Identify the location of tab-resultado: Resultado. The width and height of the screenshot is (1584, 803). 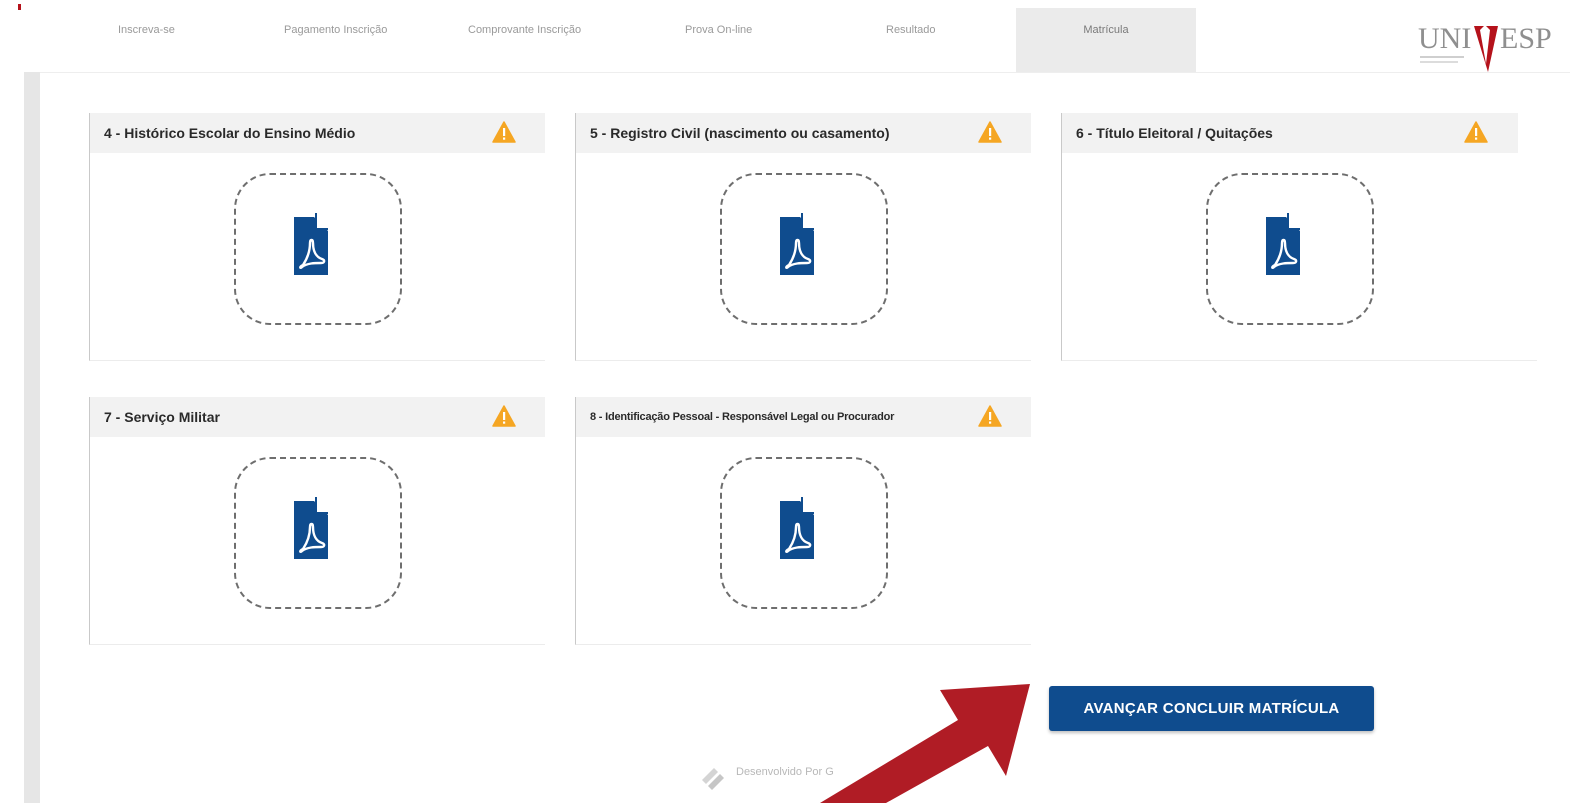
(911, 40).